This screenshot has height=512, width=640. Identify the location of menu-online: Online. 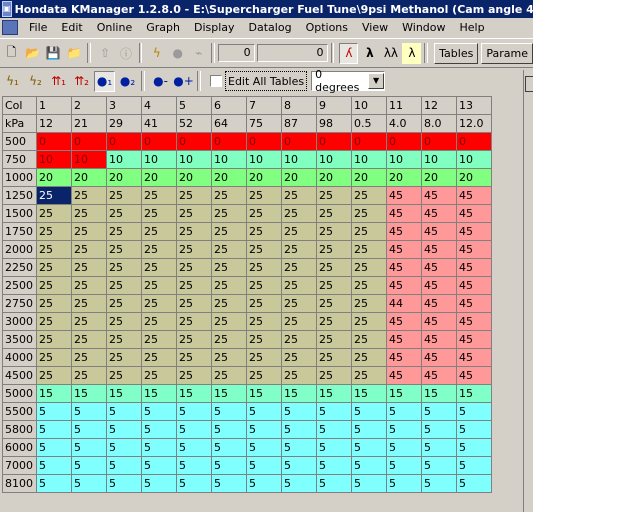
(114, 27).